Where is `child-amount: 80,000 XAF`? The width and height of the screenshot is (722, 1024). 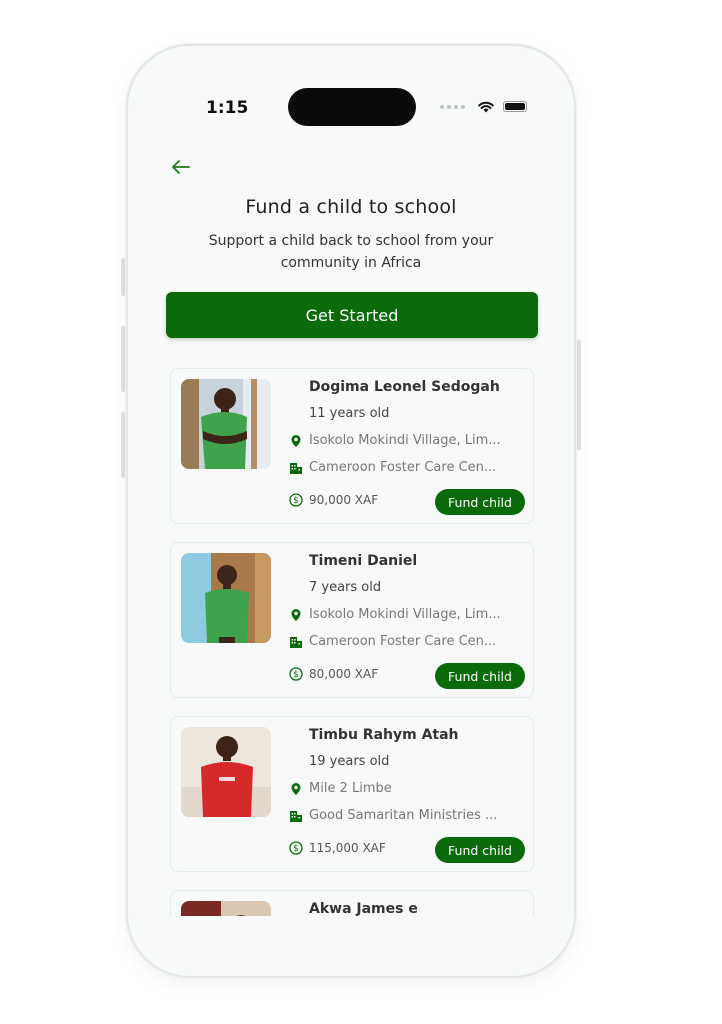 child-amount: 80,000 XAF is located at coordinates (344, 674).